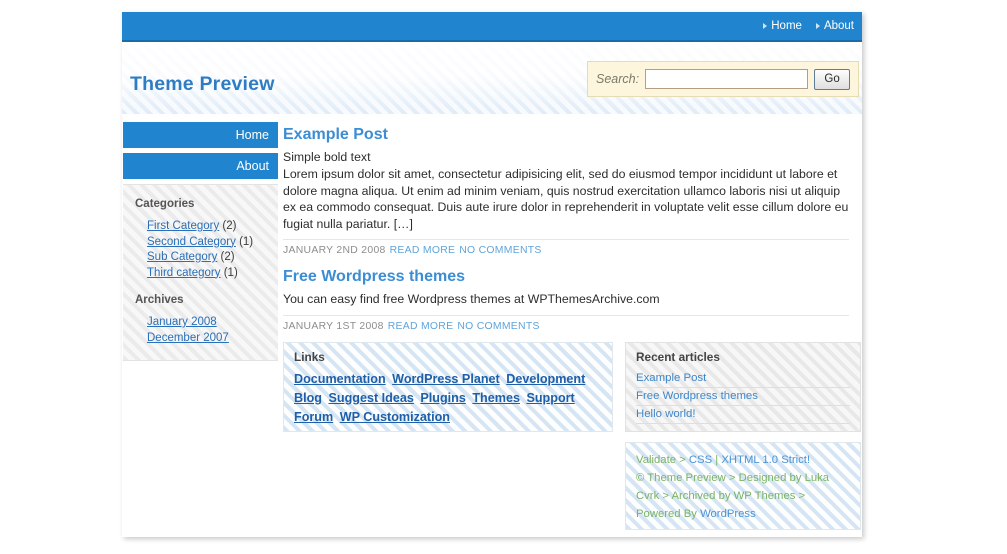  Describe the element at coordinates (832, 79) in the screenshot. I see `search-go-button: Go` at that location.